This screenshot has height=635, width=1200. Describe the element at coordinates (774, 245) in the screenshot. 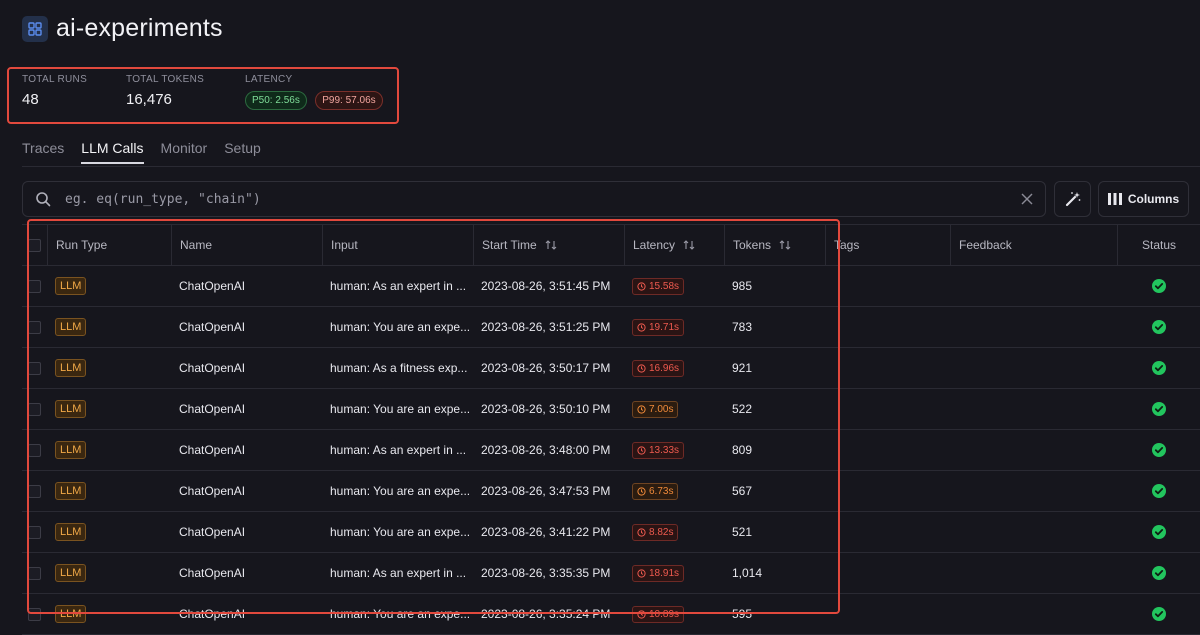

I see `column-header-tokens: Tokens` at that location.